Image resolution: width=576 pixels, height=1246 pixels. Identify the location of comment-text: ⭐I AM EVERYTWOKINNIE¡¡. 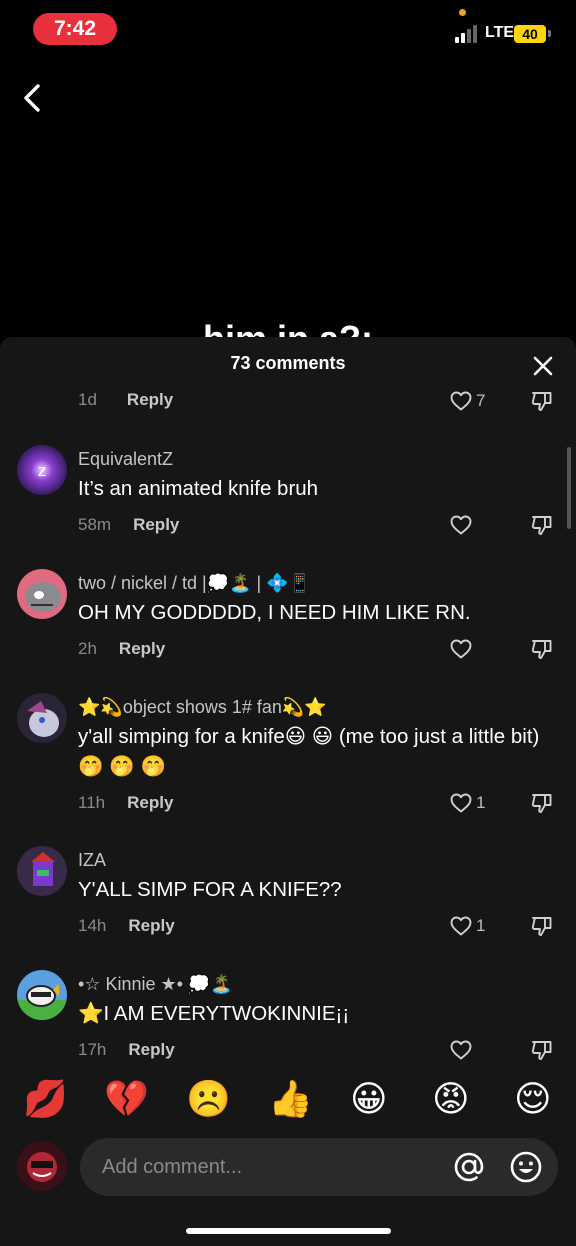
(214, 1013).